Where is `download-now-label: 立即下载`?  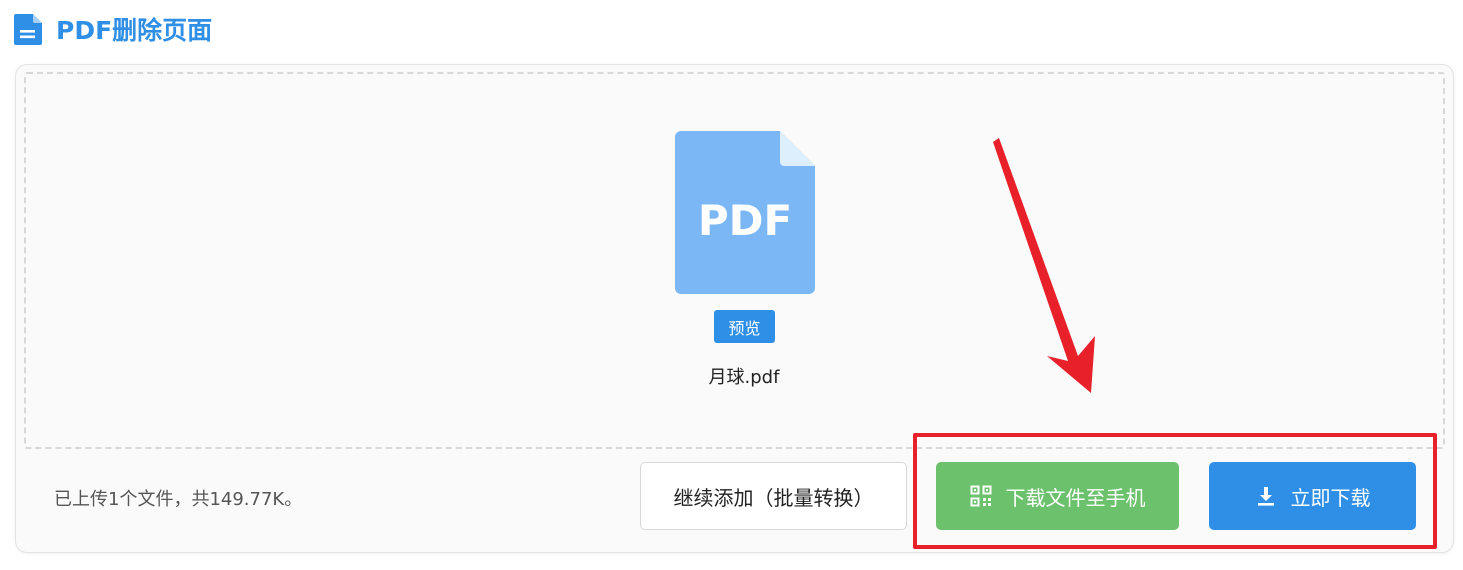 download-now-label: 立即下载 is located at coordinates (1330, 497).